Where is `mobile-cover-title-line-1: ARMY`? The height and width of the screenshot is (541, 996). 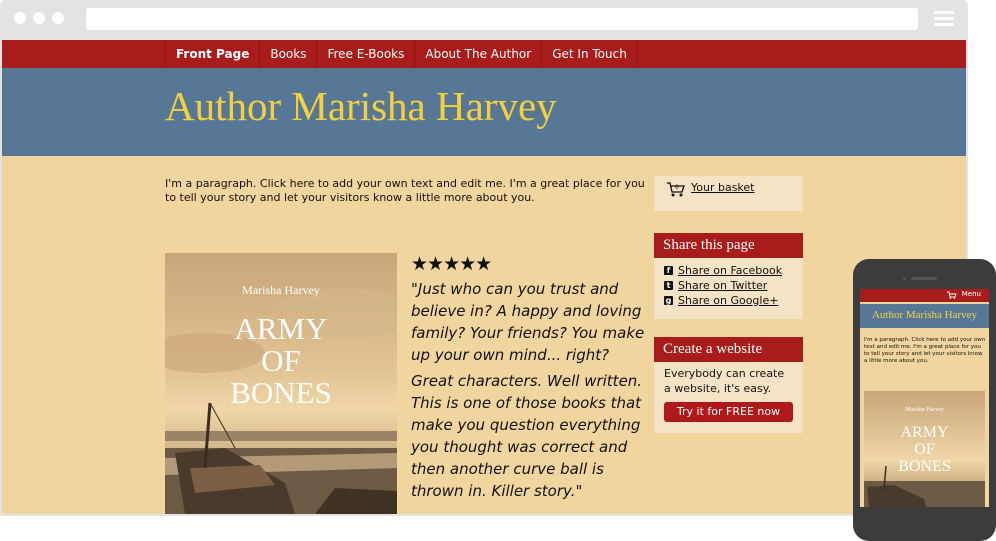 mobile-cover-title-line-1: ARMY is located at coordinates (924, 432).